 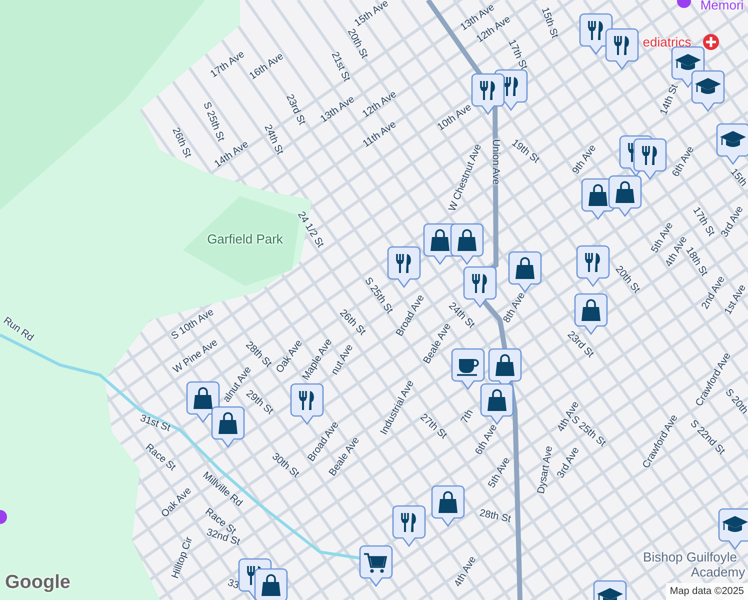 I want to click on street-label: 12th Ave, so click(x=380, y=105).